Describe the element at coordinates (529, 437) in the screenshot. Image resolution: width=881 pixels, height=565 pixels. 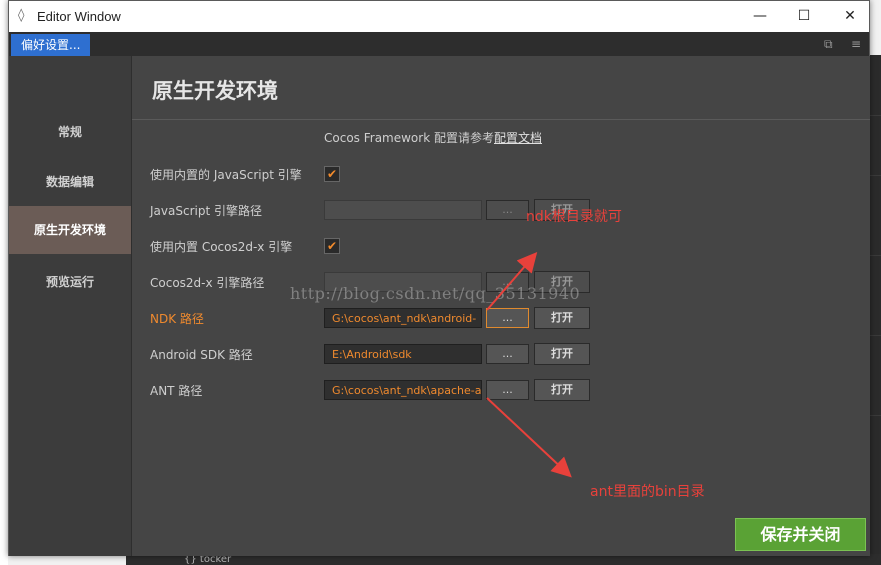
I see `arrow-to-ant` at that location.